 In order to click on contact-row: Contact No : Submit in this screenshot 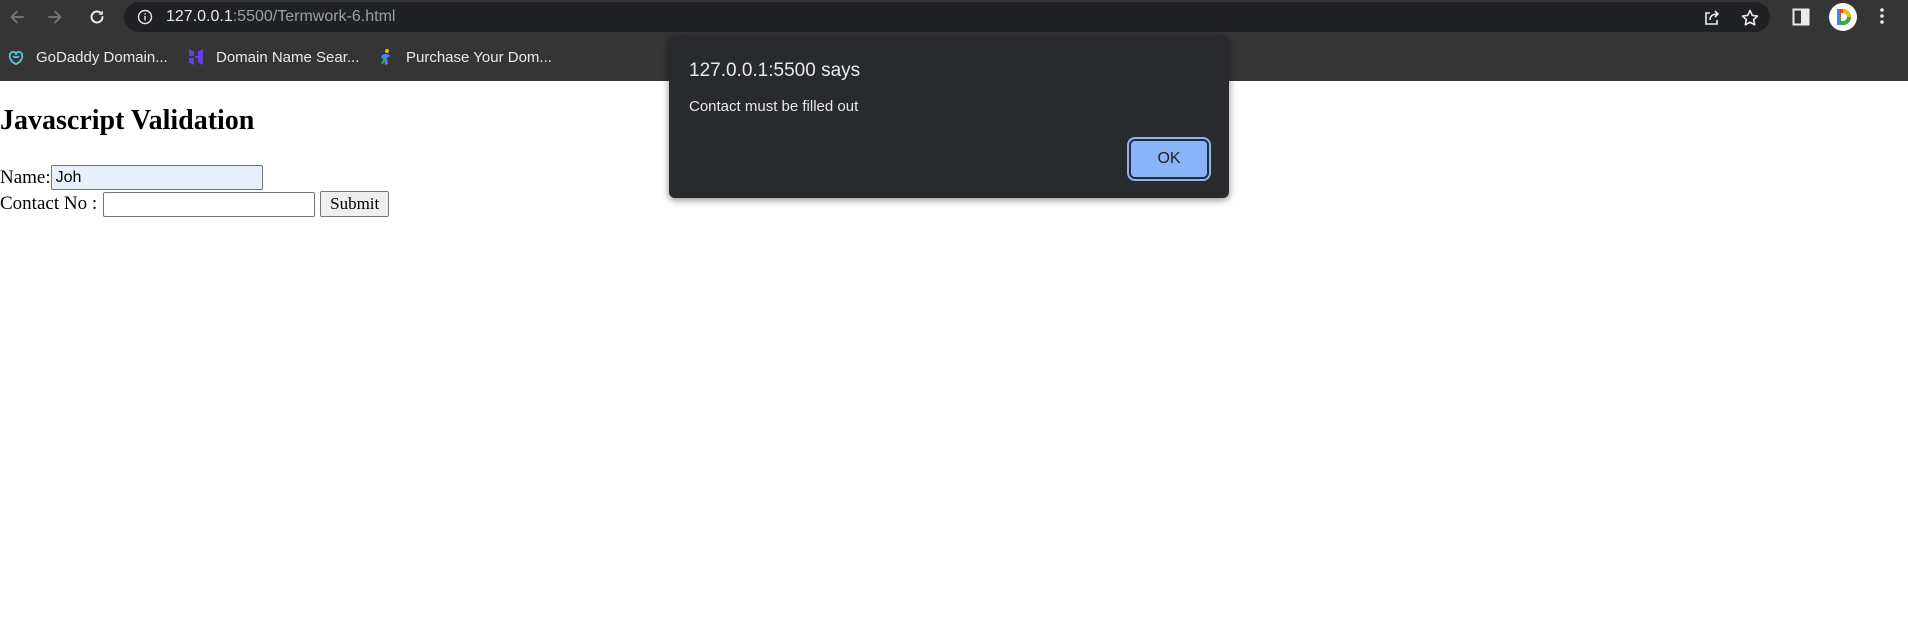, I will do `click(195, 204)`.